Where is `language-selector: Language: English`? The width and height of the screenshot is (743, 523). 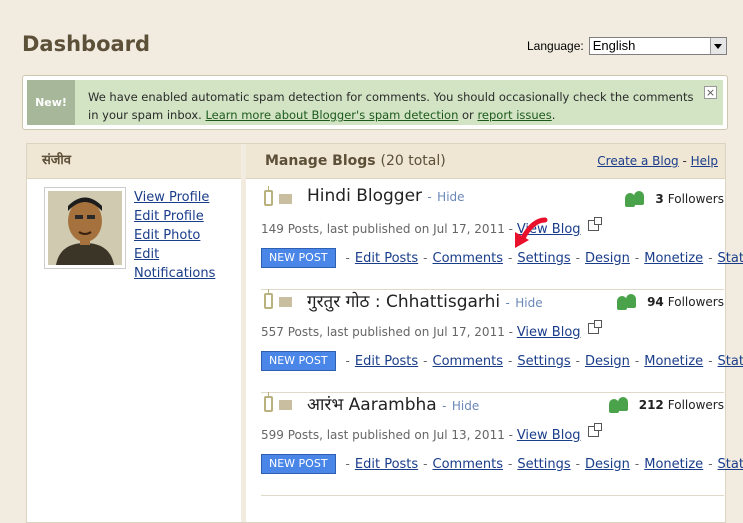
language-selector: Language: English is located at coordinates (627, 46).